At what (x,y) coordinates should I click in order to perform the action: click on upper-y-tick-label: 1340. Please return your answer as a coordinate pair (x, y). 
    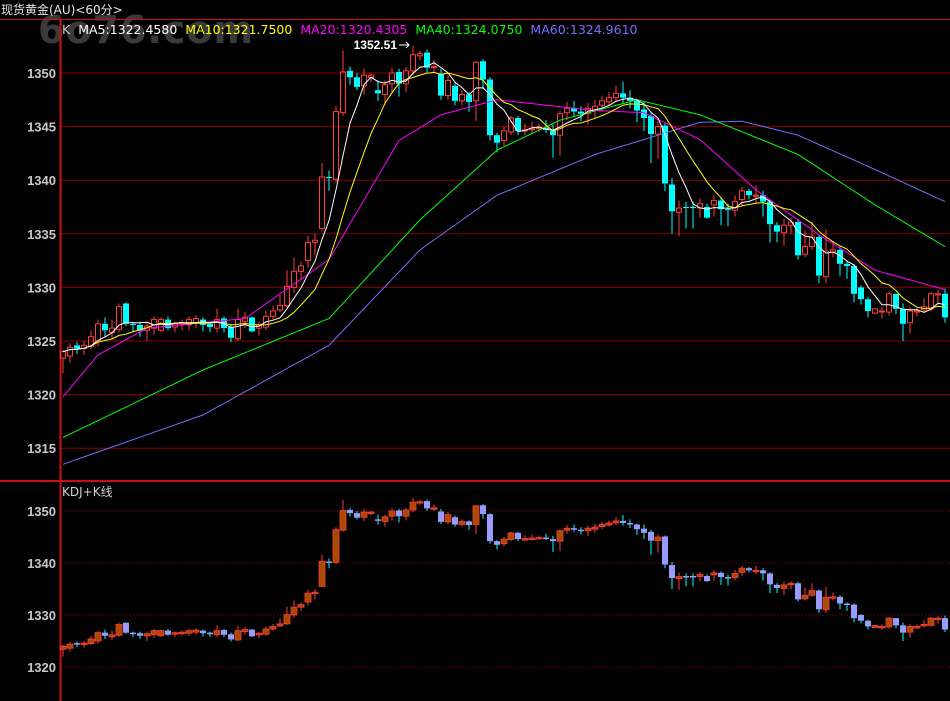
    Looking at the image, I should click on (41, 180).